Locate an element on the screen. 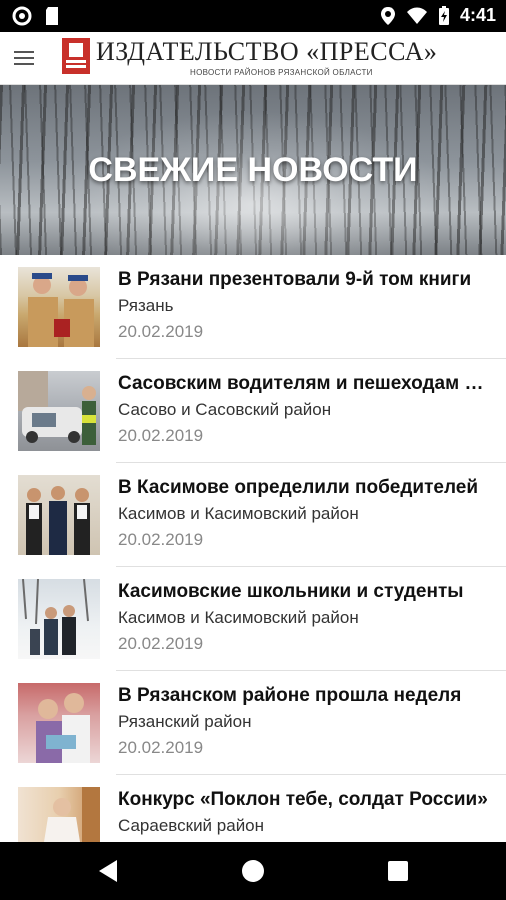 This screenshot has height=900, width=506. sd-card-icon is located at coordinates (52, 16).